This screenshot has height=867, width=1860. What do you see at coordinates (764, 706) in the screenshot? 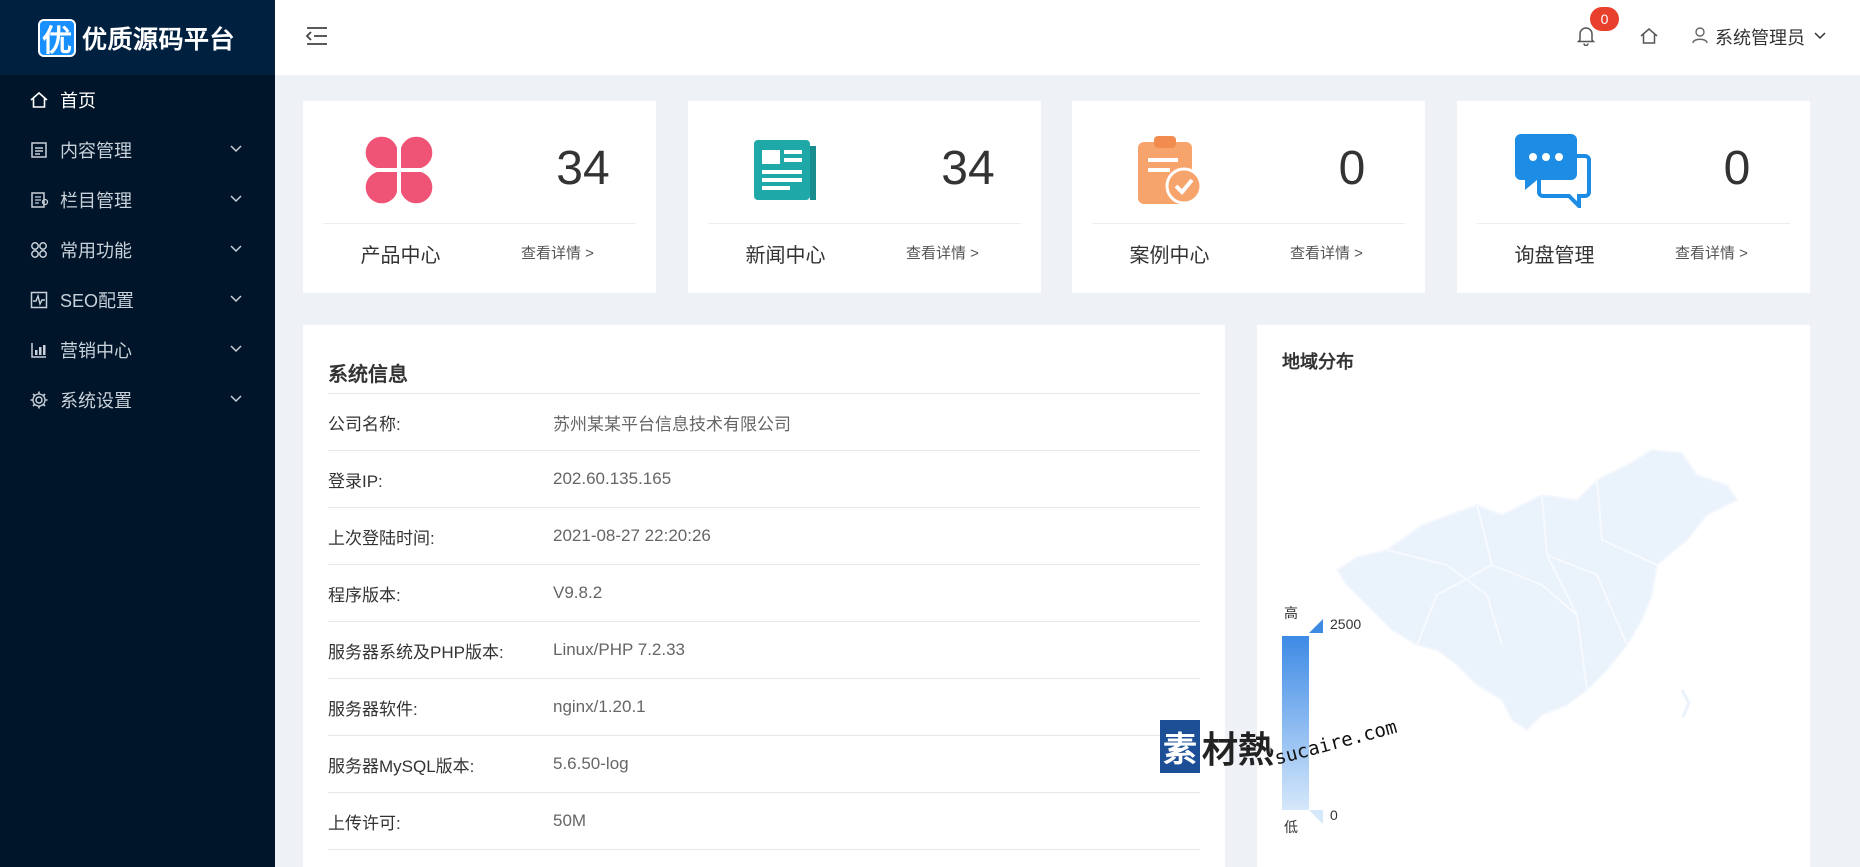
I see `info-row: 服务器软件: nginx/1.20.1` at bounding box center [764, 706].